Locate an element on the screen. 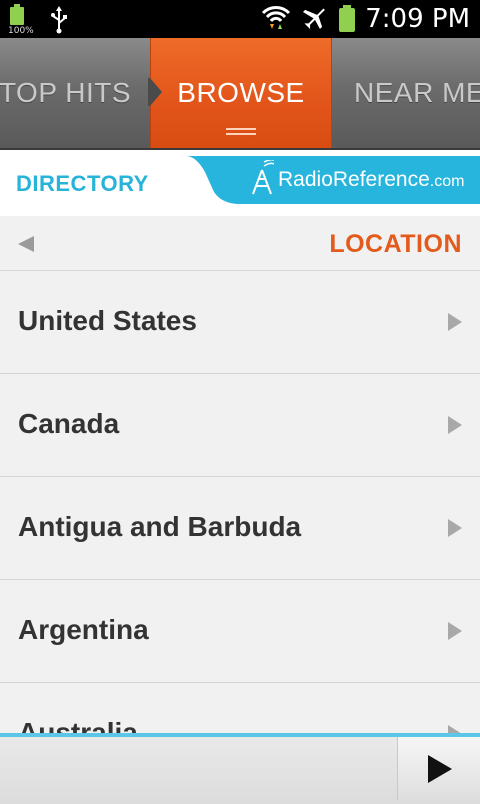 The height and width of the screenshot is (804, 480). wifi-icon is located at coordinates (276, 19).